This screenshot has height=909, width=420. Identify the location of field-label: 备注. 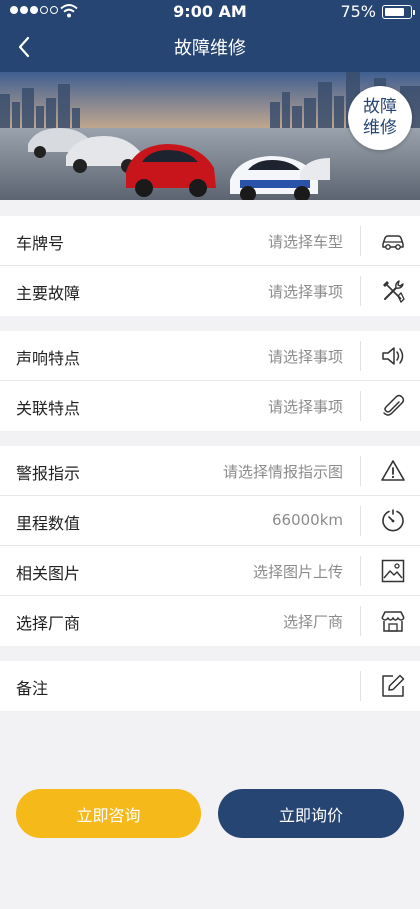
(32, 688).